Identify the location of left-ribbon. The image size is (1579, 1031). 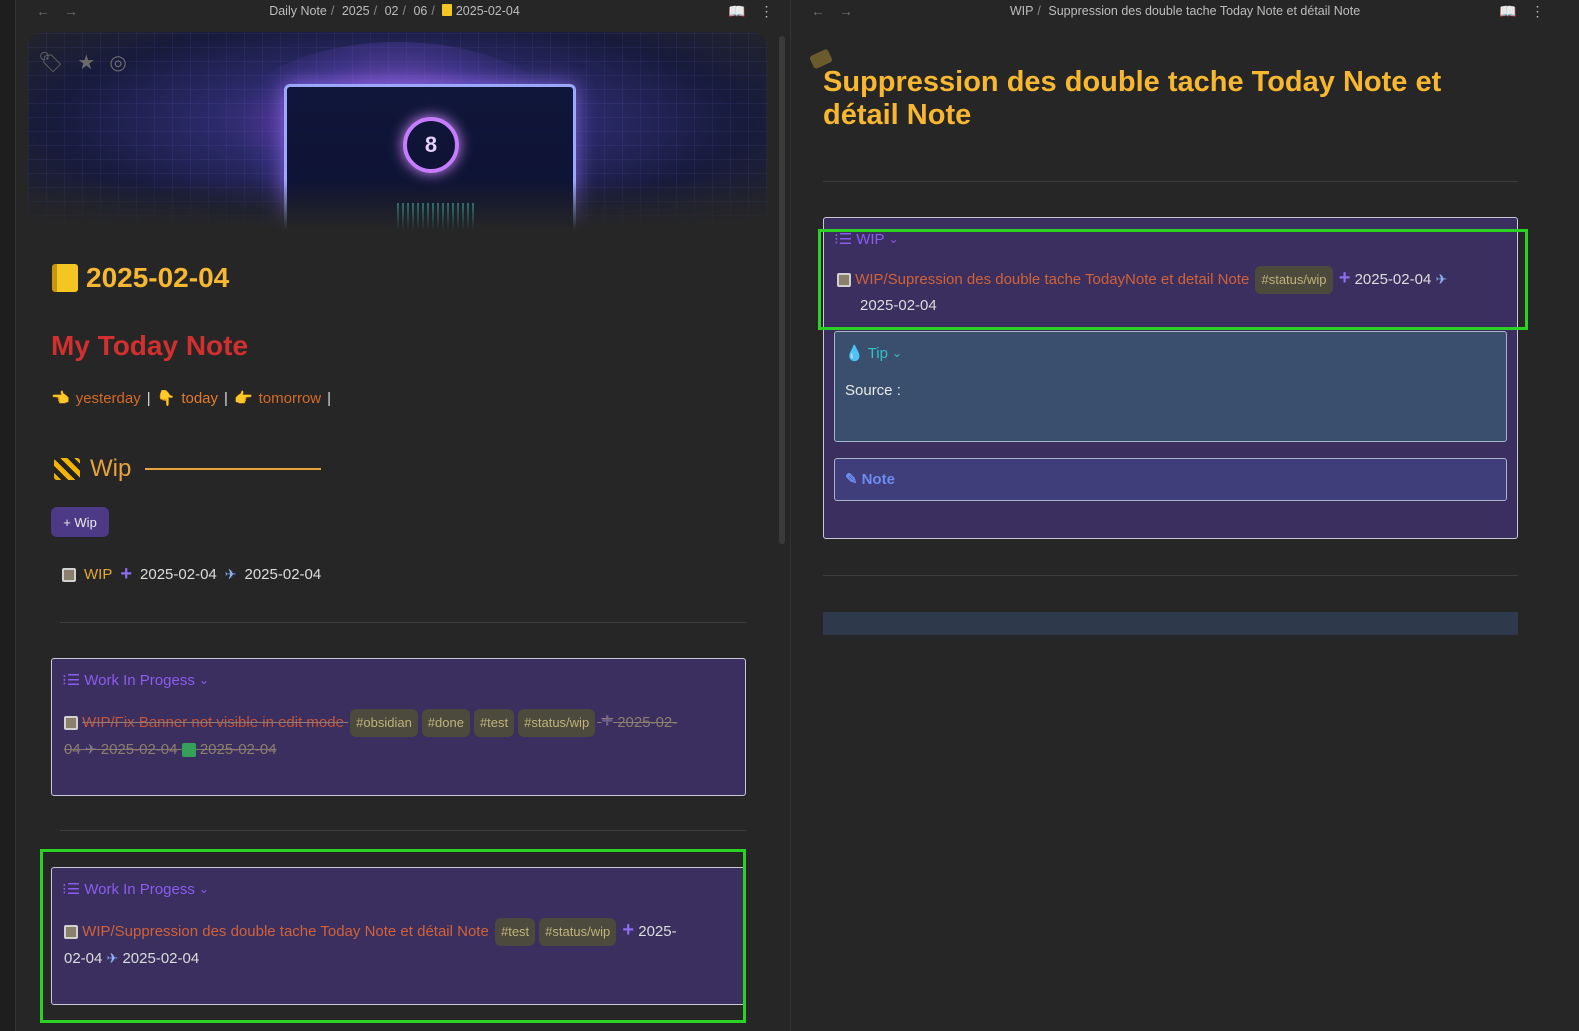
(8, 515).